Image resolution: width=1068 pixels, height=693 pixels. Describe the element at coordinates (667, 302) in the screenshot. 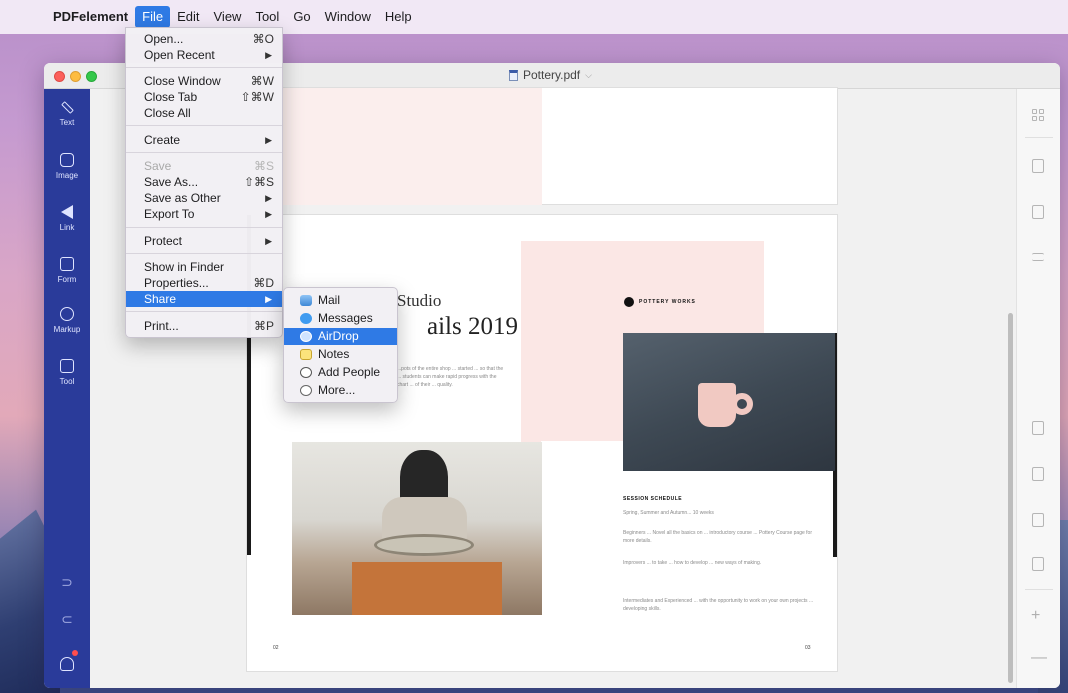

I see `pottery-works-logo-text: POTTERY WORKS` at that location.